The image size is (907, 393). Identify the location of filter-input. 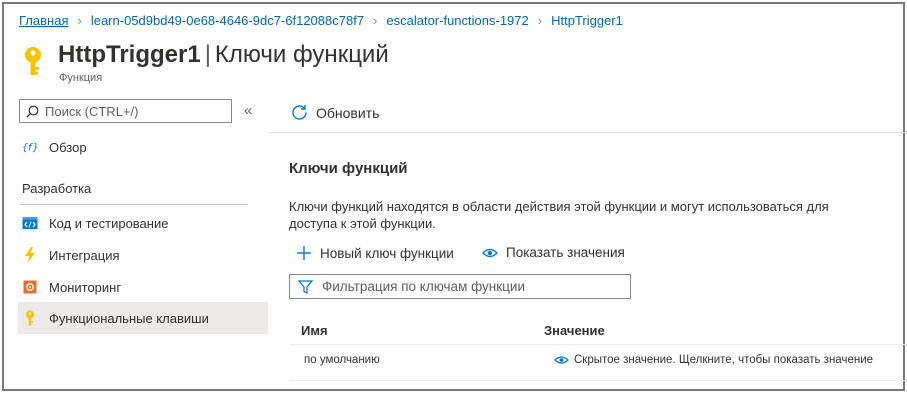
(472, 286).